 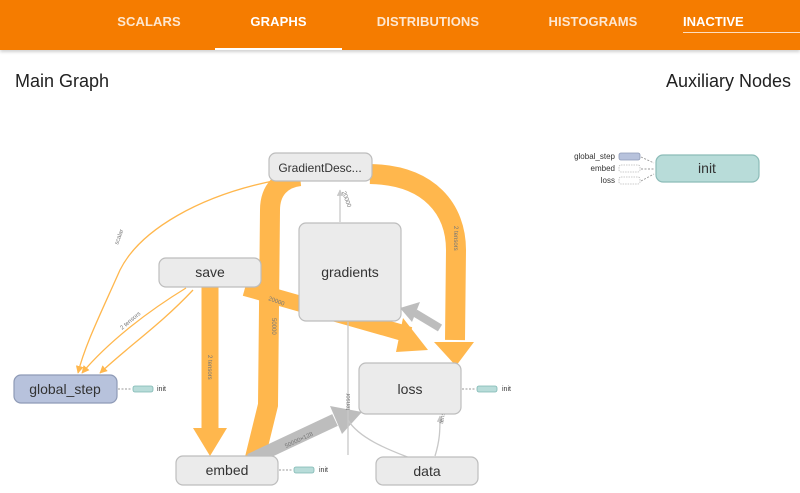 I want to click on init-ref-embed-label: init, so click(x=323, y=470).